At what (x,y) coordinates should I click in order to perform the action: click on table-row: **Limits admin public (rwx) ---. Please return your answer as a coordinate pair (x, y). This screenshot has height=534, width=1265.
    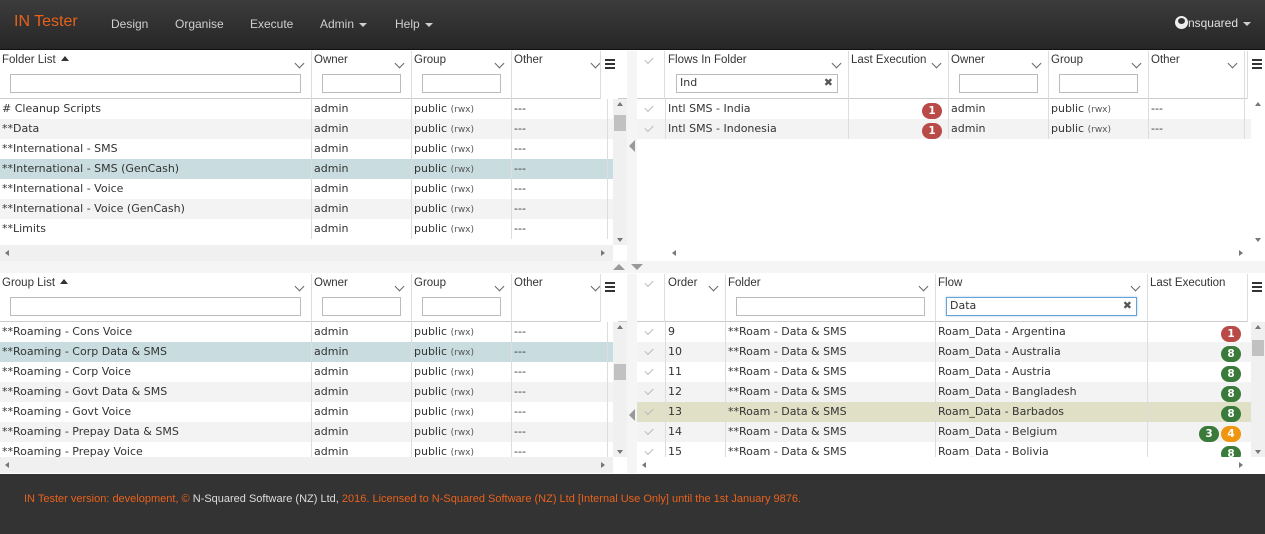
    Looking at the image, I should click on (306, 229).